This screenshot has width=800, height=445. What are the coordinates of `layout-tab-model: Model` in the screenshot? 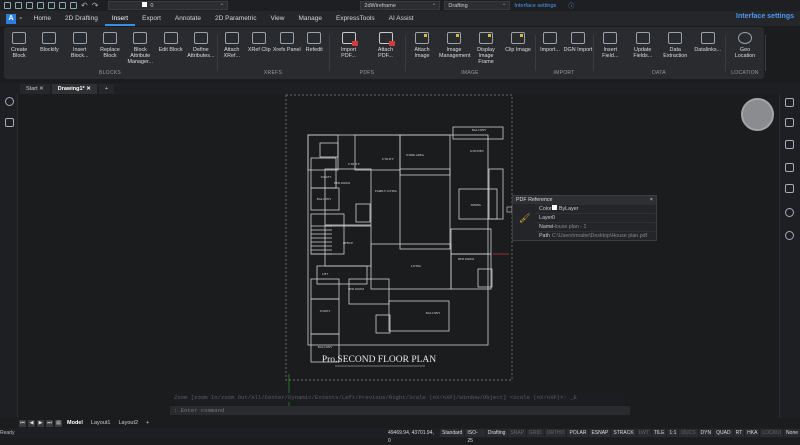 It's located at (75, 423).